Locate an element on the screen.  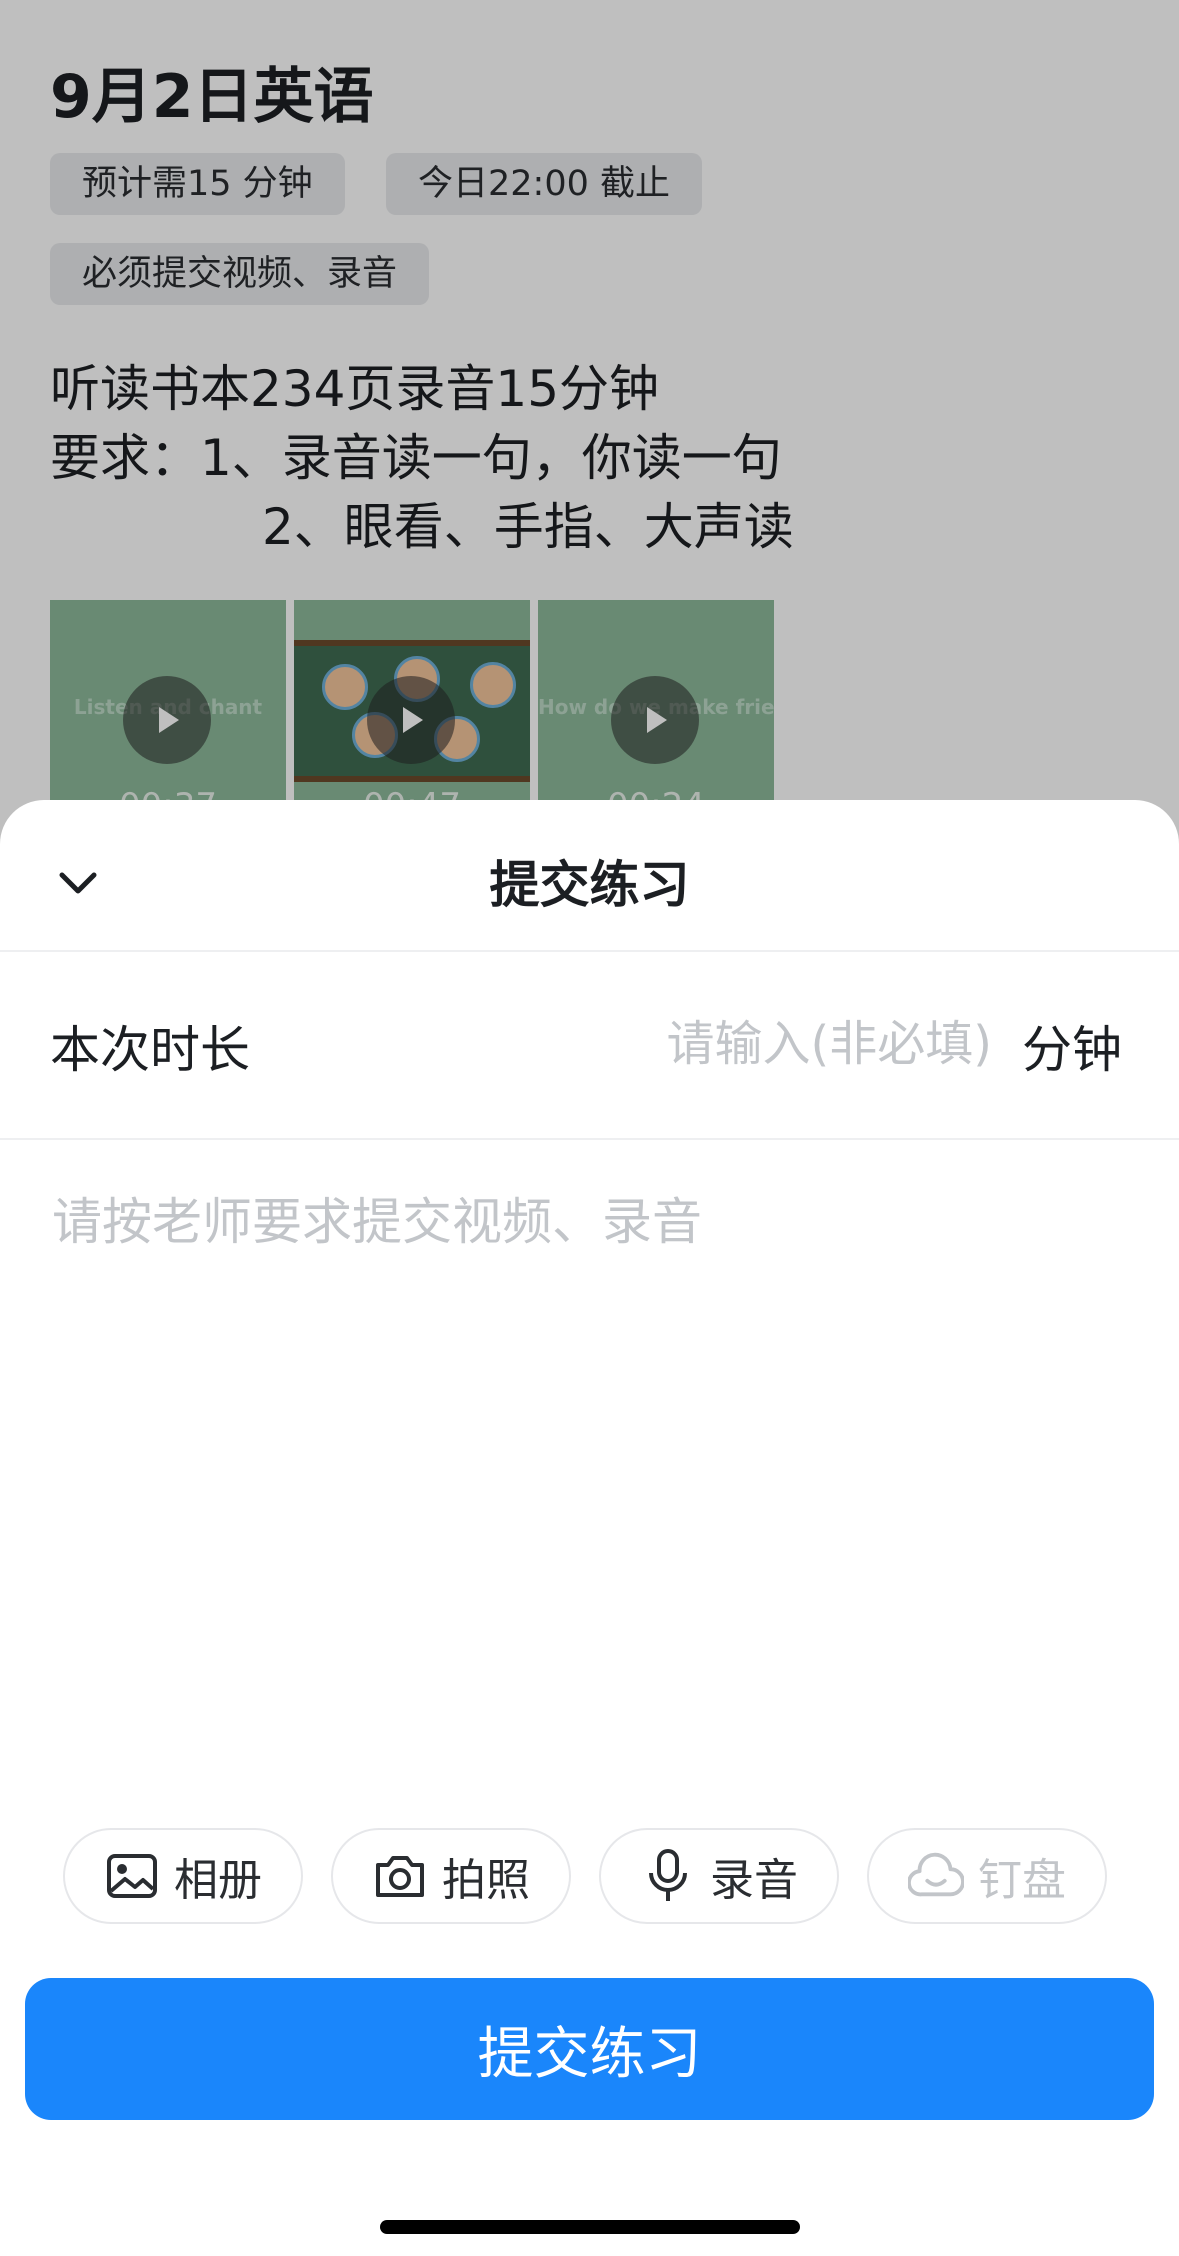
microphone-icon is located at coordinates (668, 1876).